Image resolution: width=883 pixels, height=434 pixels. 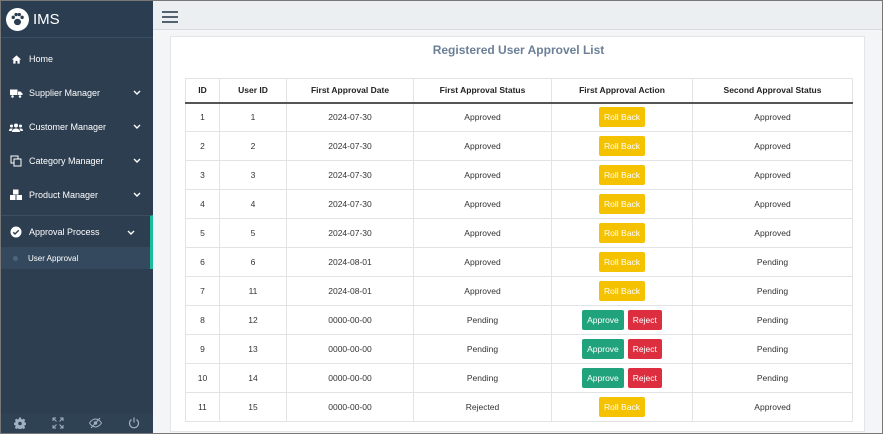 What do you see at coordinates (253, 233) in the screenshot?
I see `cell-user-id: 5` at bounding box center [253, 233].